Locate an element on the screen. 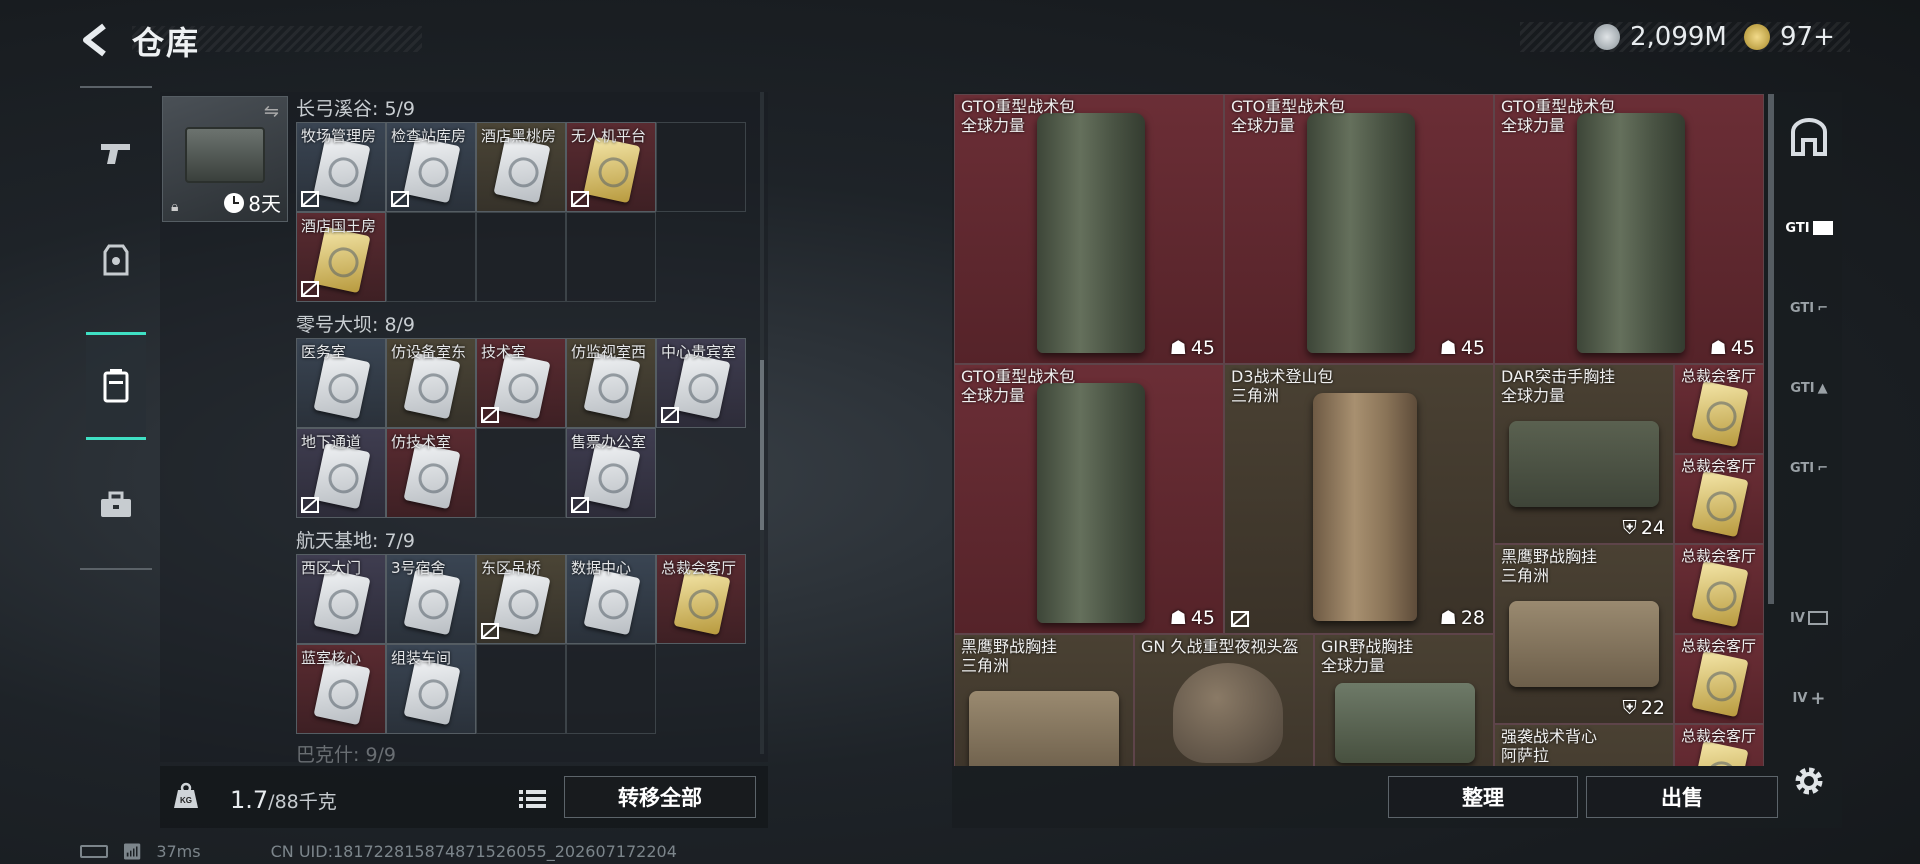  toolbox-tab is located at coordinates (116, 505).